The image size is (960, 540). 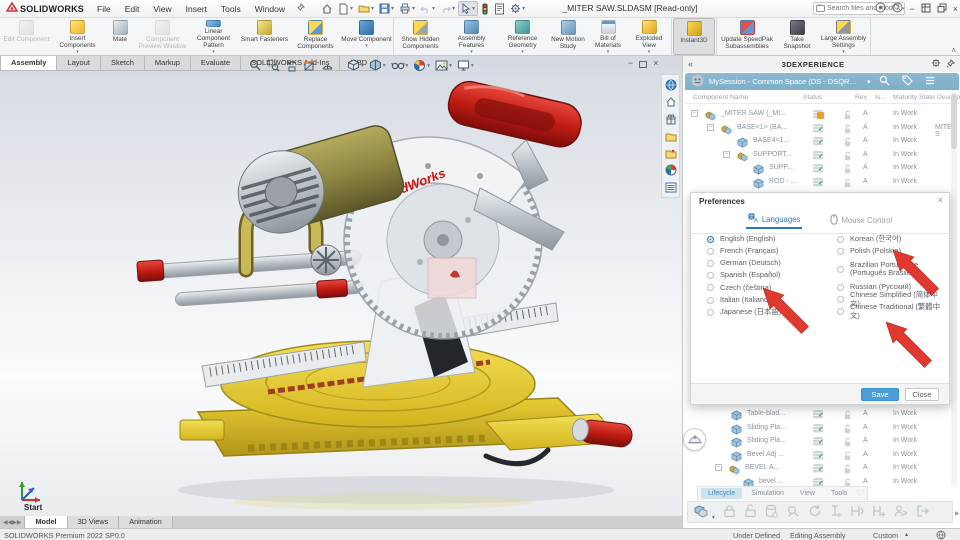 I want to click on dialog-close-icon: ×, so click(x=940, y=200).